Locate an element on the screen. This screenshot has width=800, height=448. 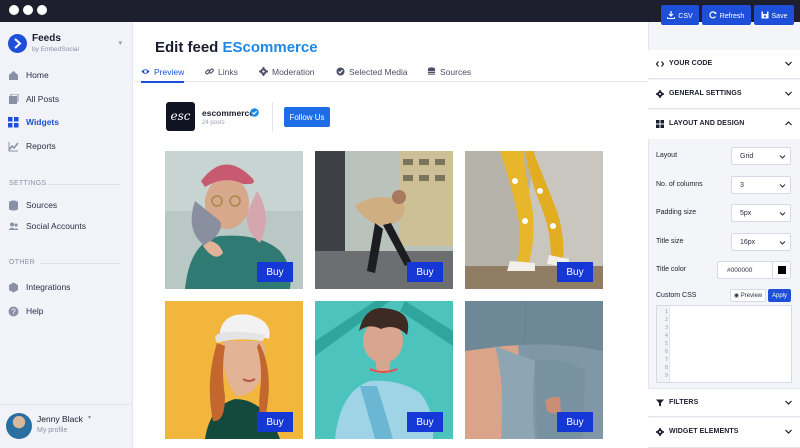
check-circle-icon is located at coordinates (340, 71).